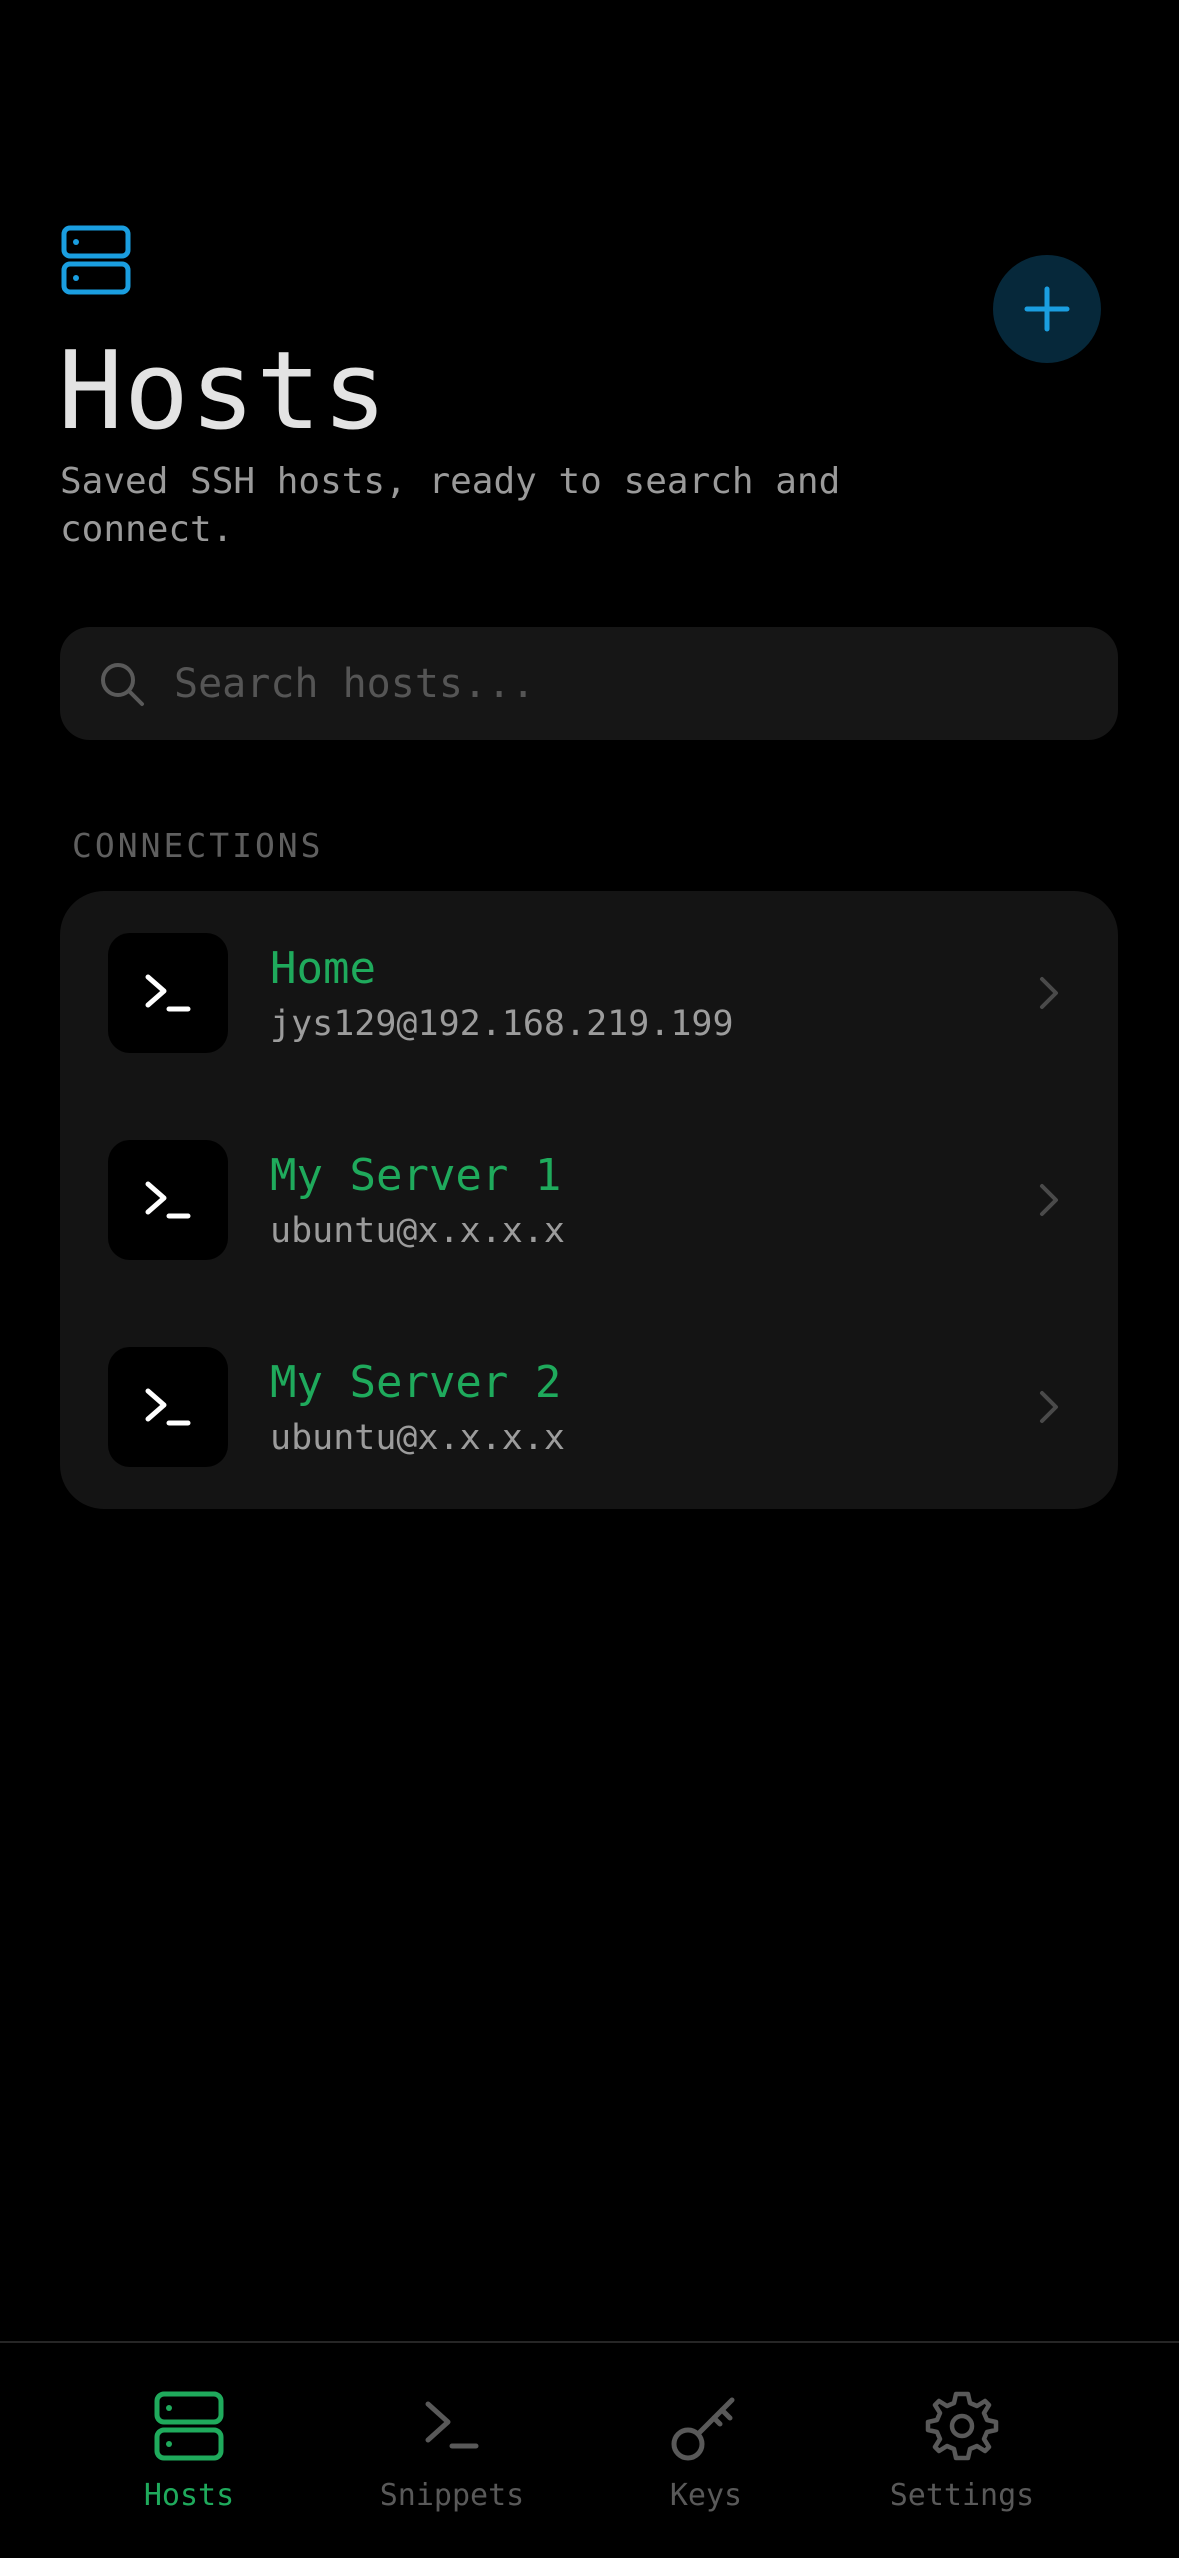 The image size is (1179, 2558). I want to click on search-bar, so click(589, 683).